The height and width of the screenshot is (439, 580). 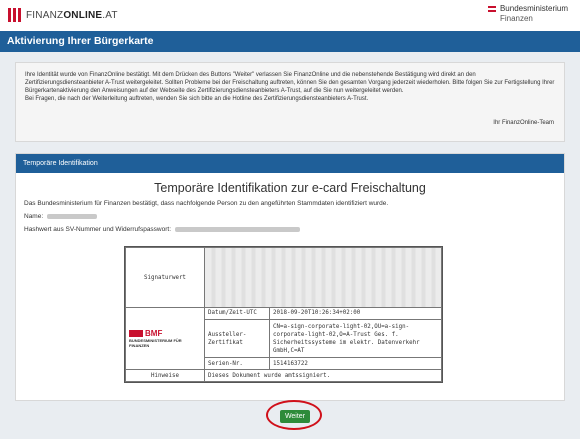 I want to click on redacted-name, so click(x=72, y=216).